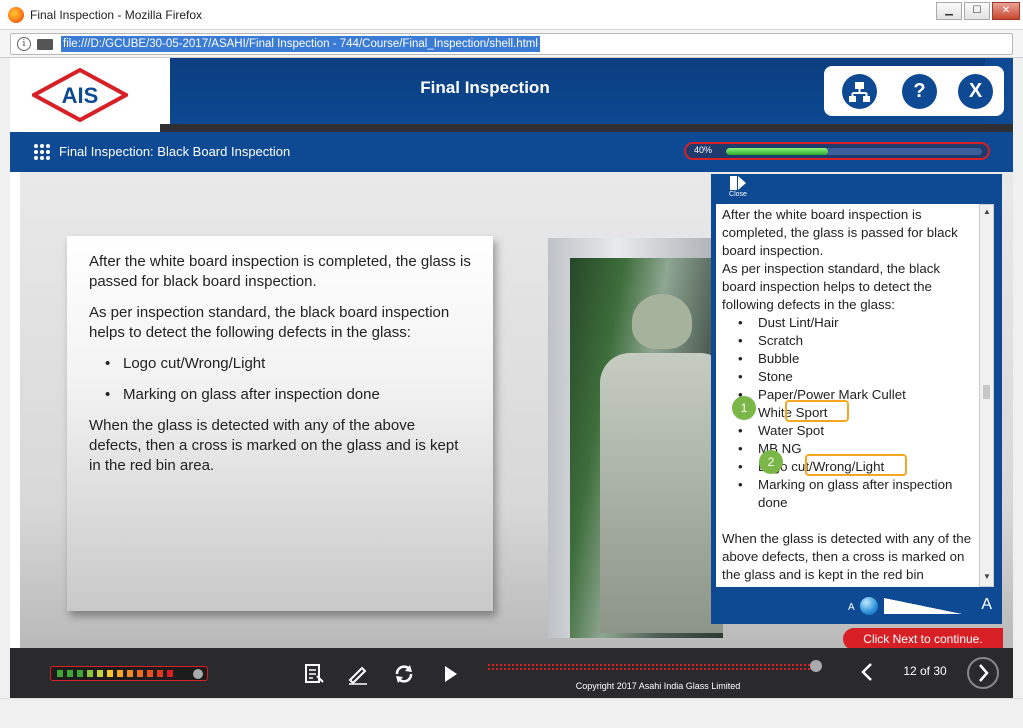 The height and width of the screenshot is (728, 1023). Describe the element at coordinates (43, 153) in the screenshot. I see `menu-grid-icon` at that location.